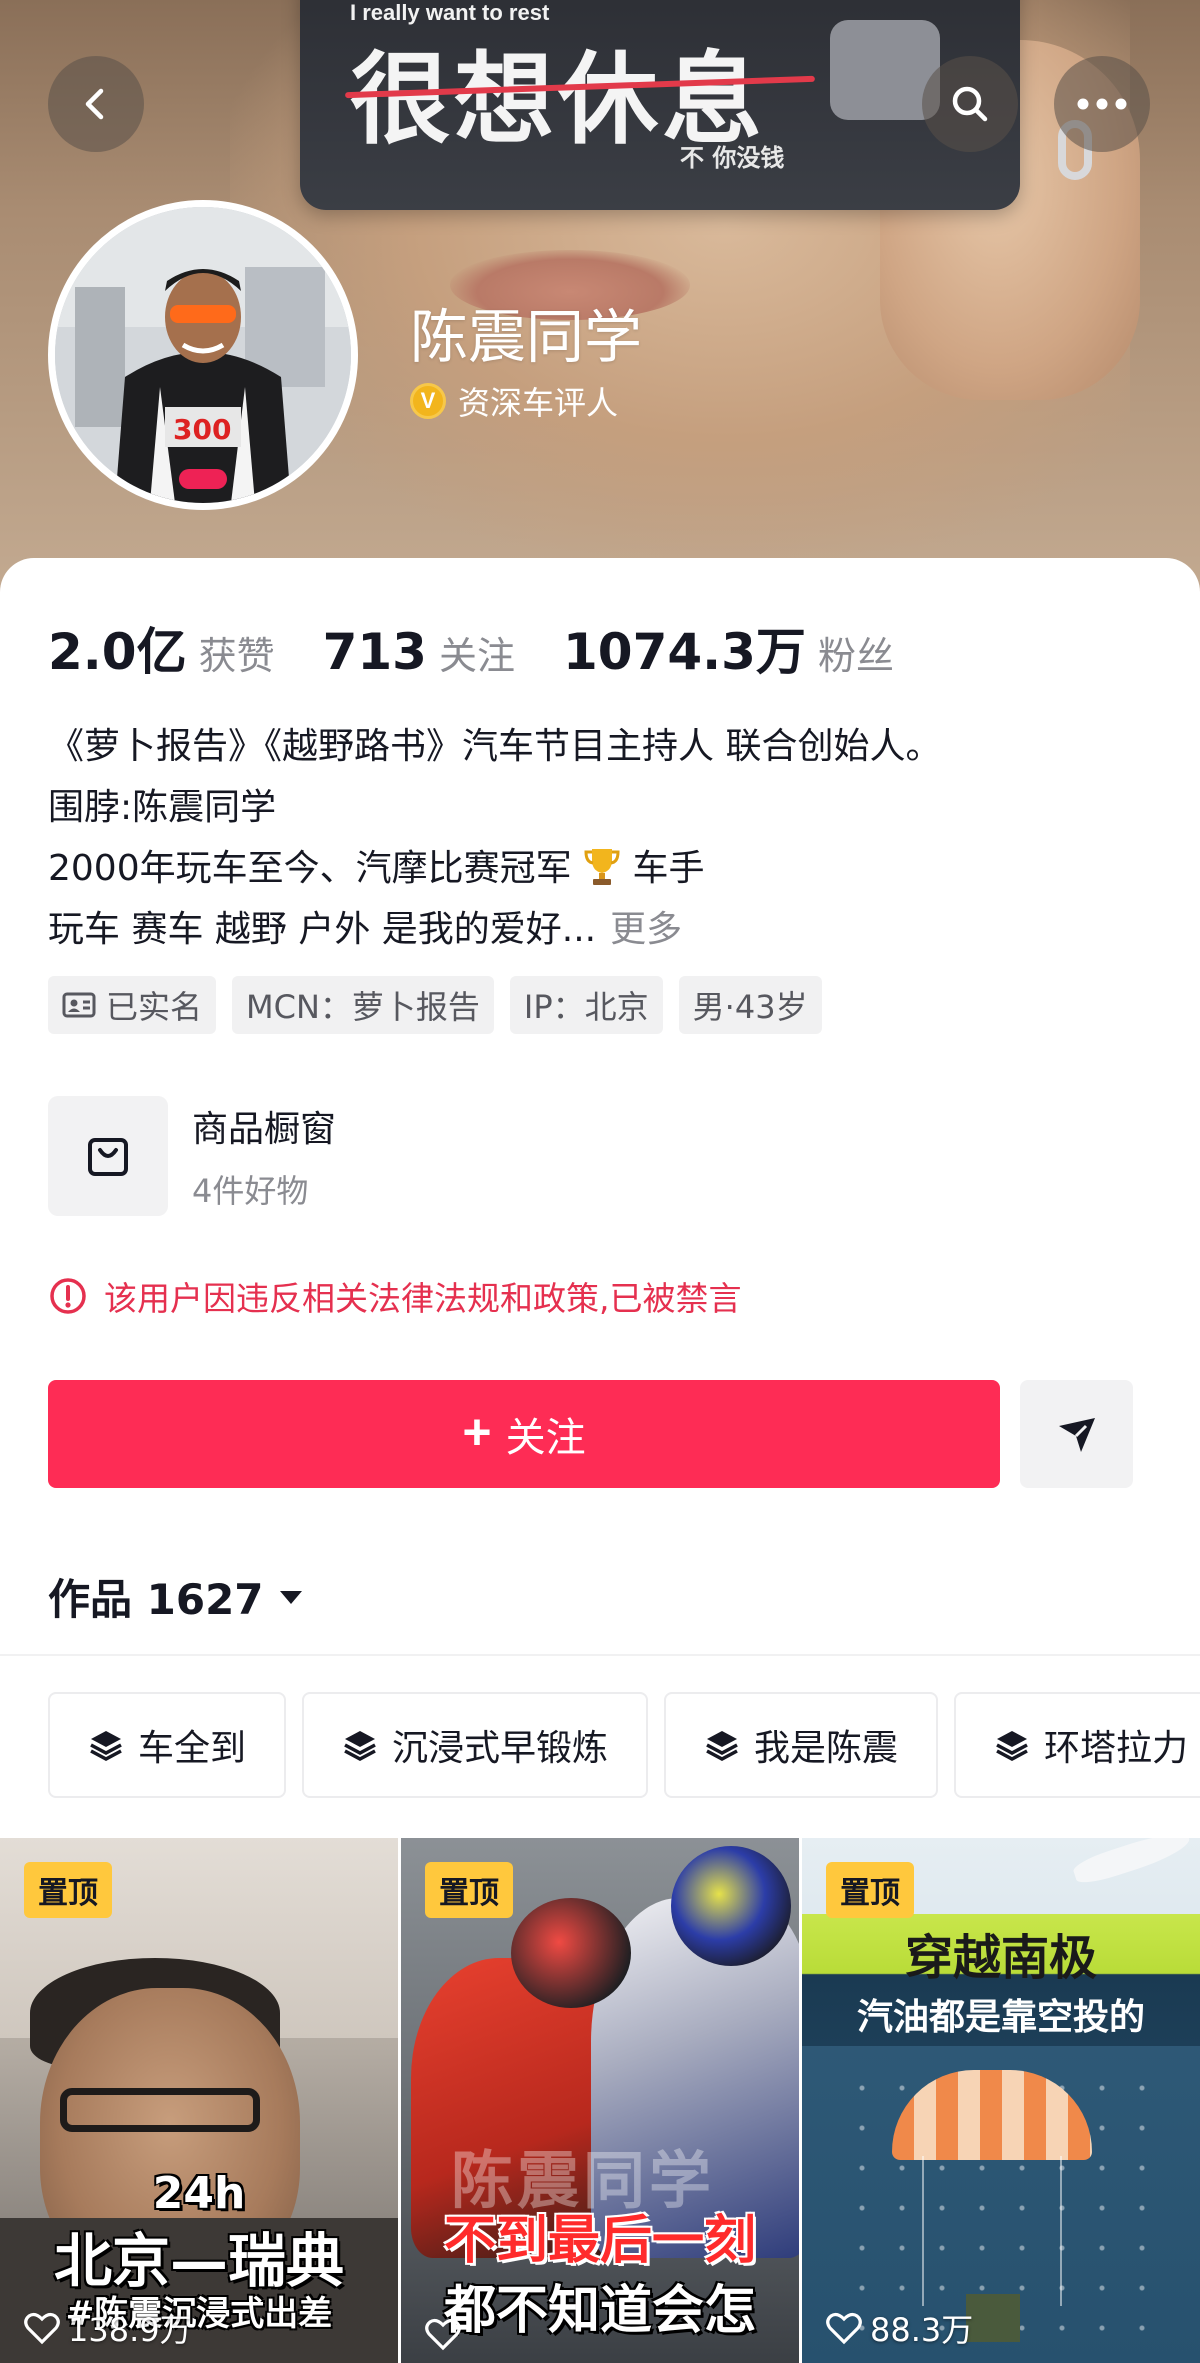 The width and height of the screenshot is (1200, 2363). What do you see at coordinates (668, 868) in the screenshot?
I see `bio-text: 车手` at bounding box center [668, 868].